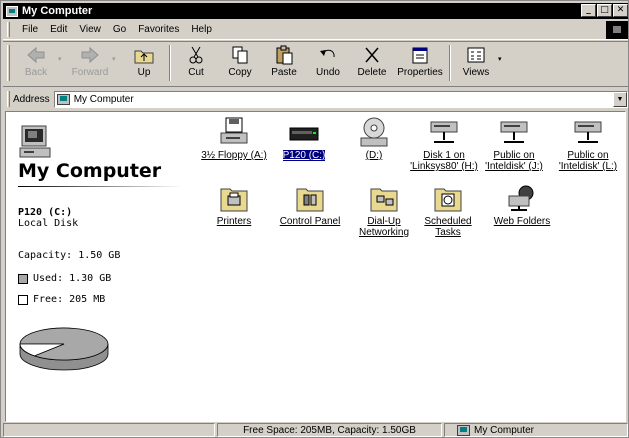 This screenshot has width=629, height=438. Describe the element at coordinates (100, 186) in the screenshot. I see `title-divider` at that location.